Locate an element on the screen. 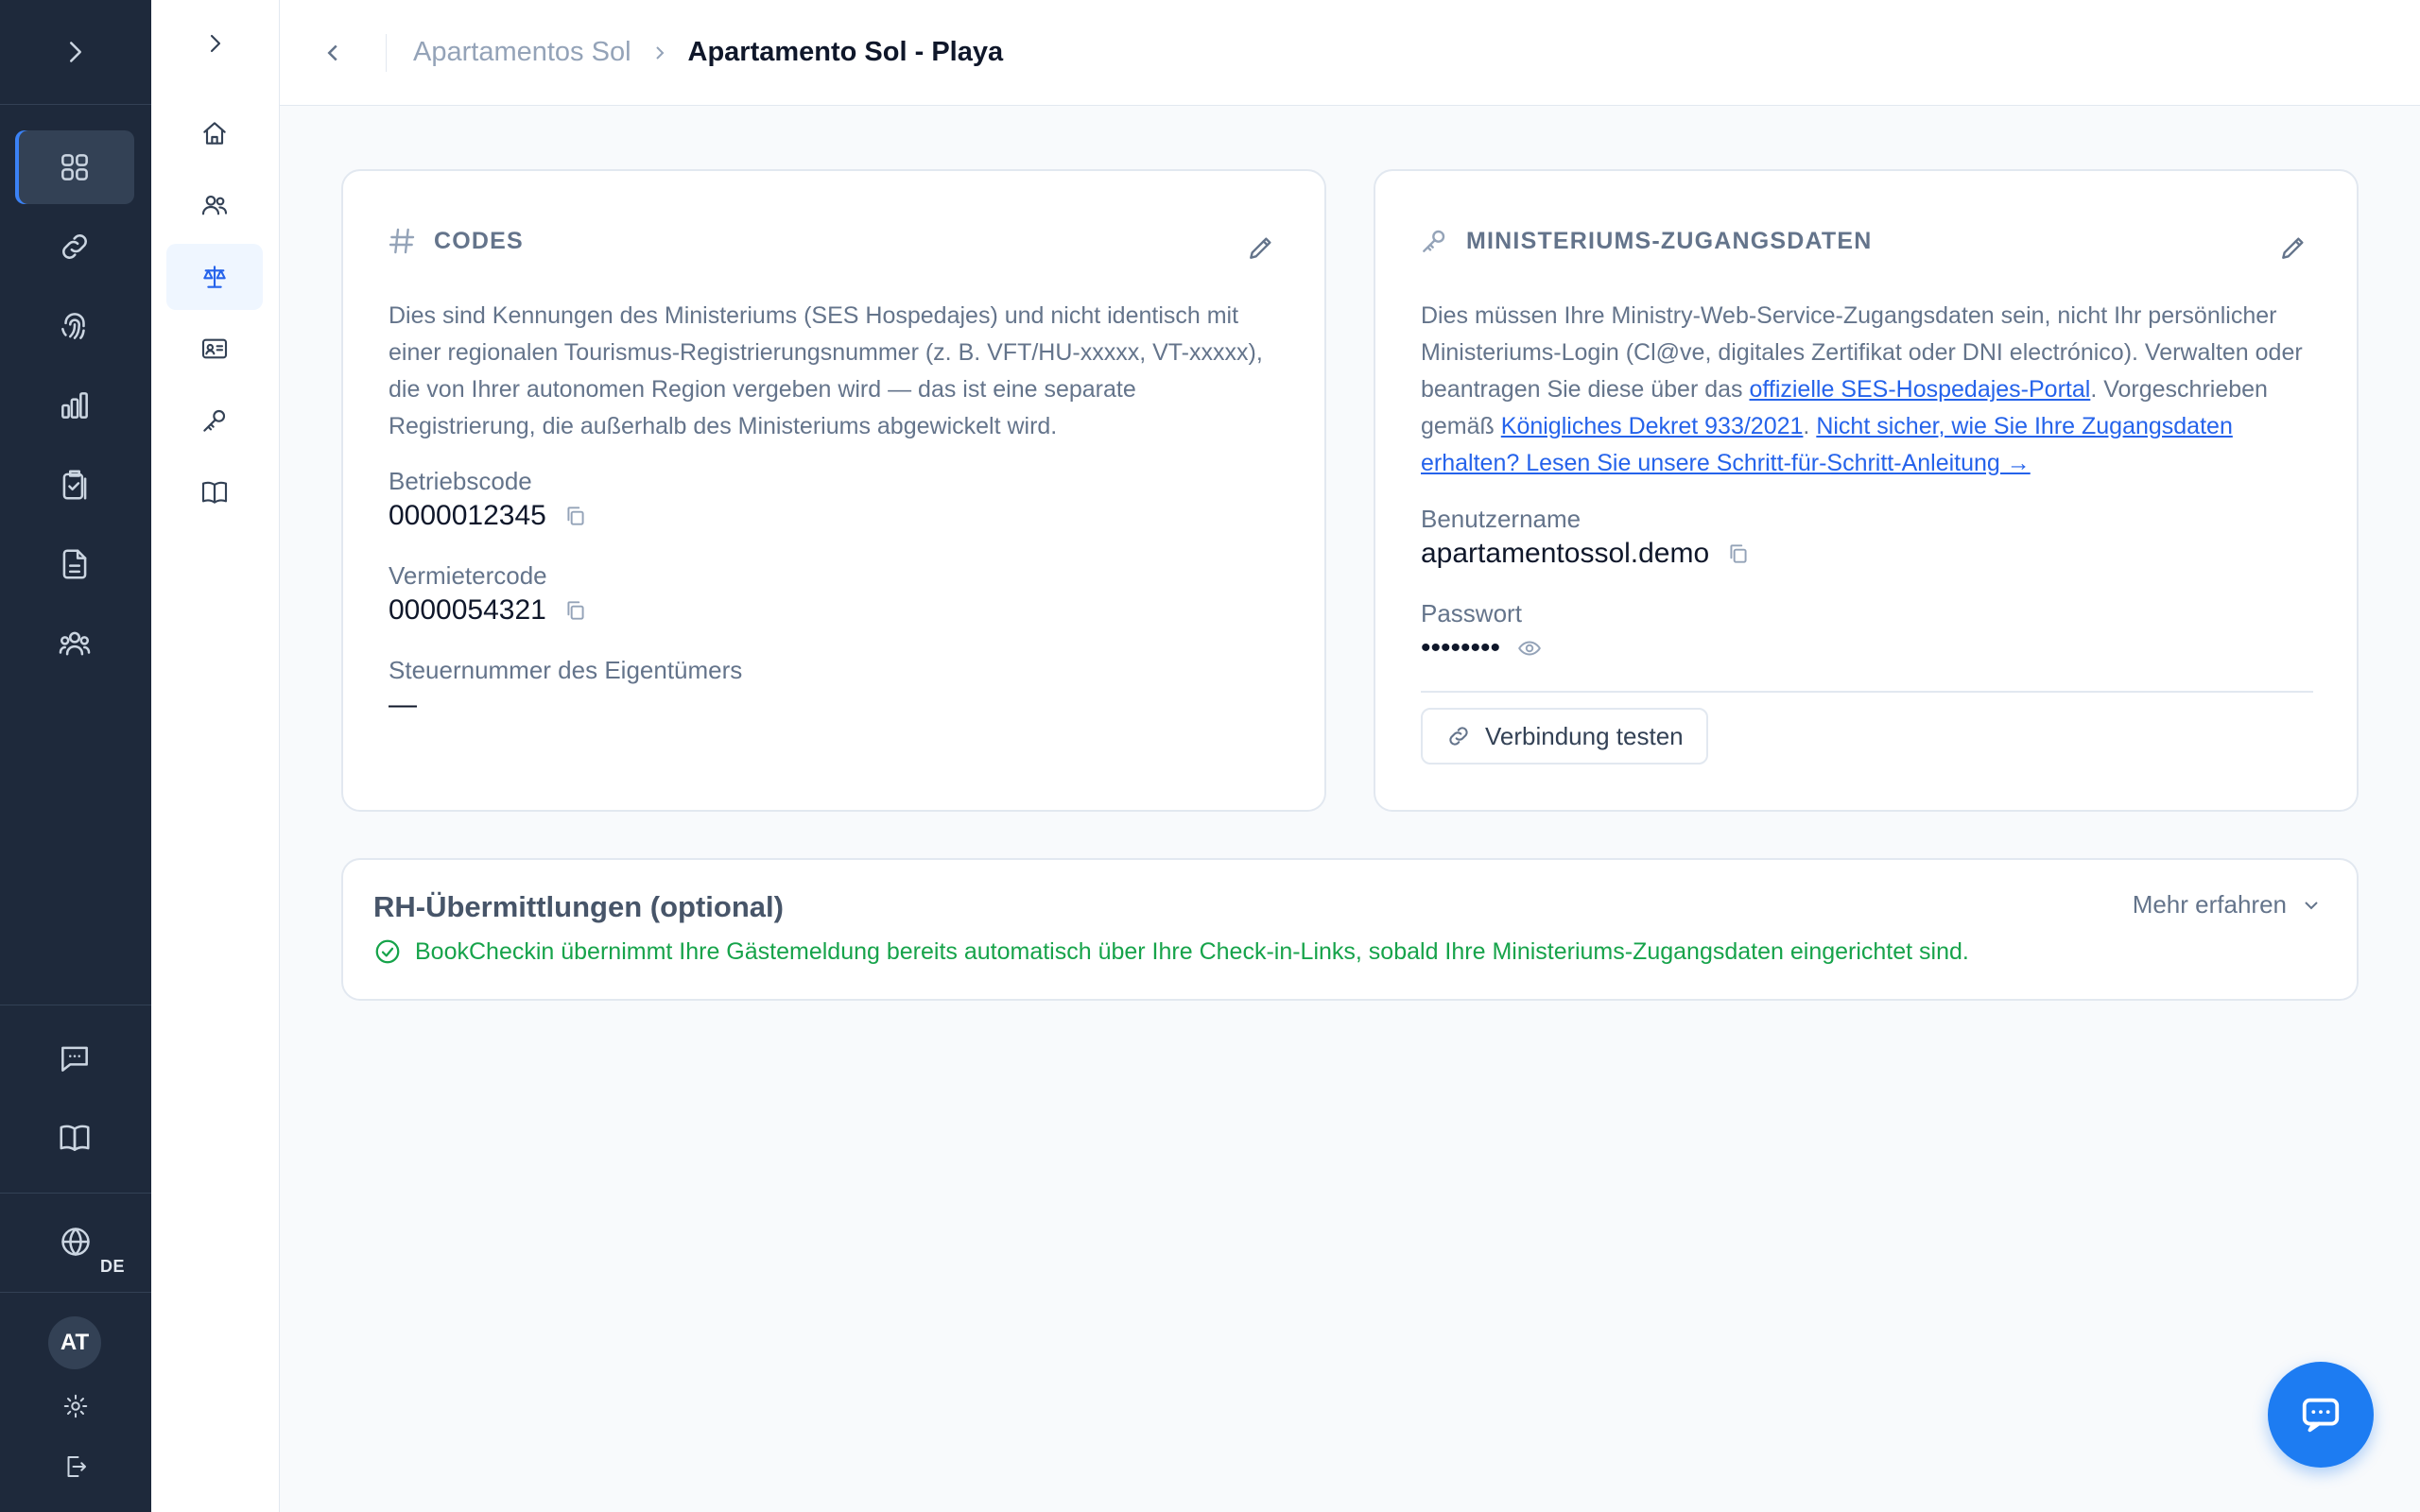  back-button is located at coordinates (333, 53).